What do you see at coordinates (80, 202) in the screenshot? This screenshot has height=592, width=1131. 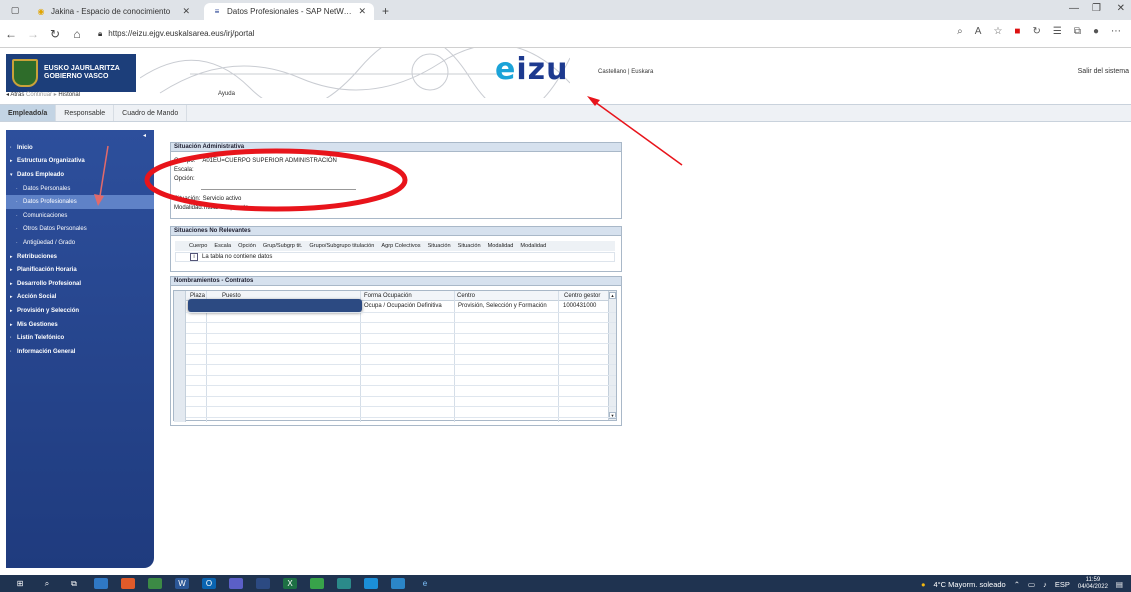 I see `sidebar-item: · Datos Profesionales` at bounding box center [80, 202].